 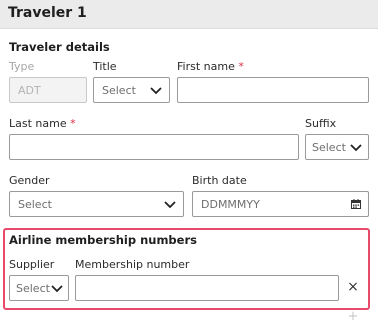 What do you see at coordinates (206, 66) in the screenshot?
I see `first-name-label-text: First name` at bounding box center [206, 66].